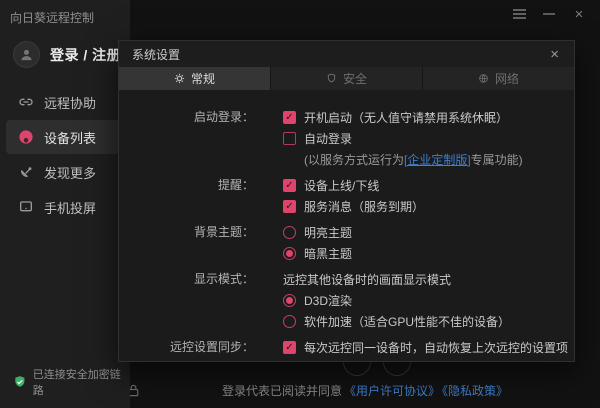 The height and width of the screenshot is (408, 600). I want to click on sidebar-item-device-list: 设备列表, so click(65, 137).